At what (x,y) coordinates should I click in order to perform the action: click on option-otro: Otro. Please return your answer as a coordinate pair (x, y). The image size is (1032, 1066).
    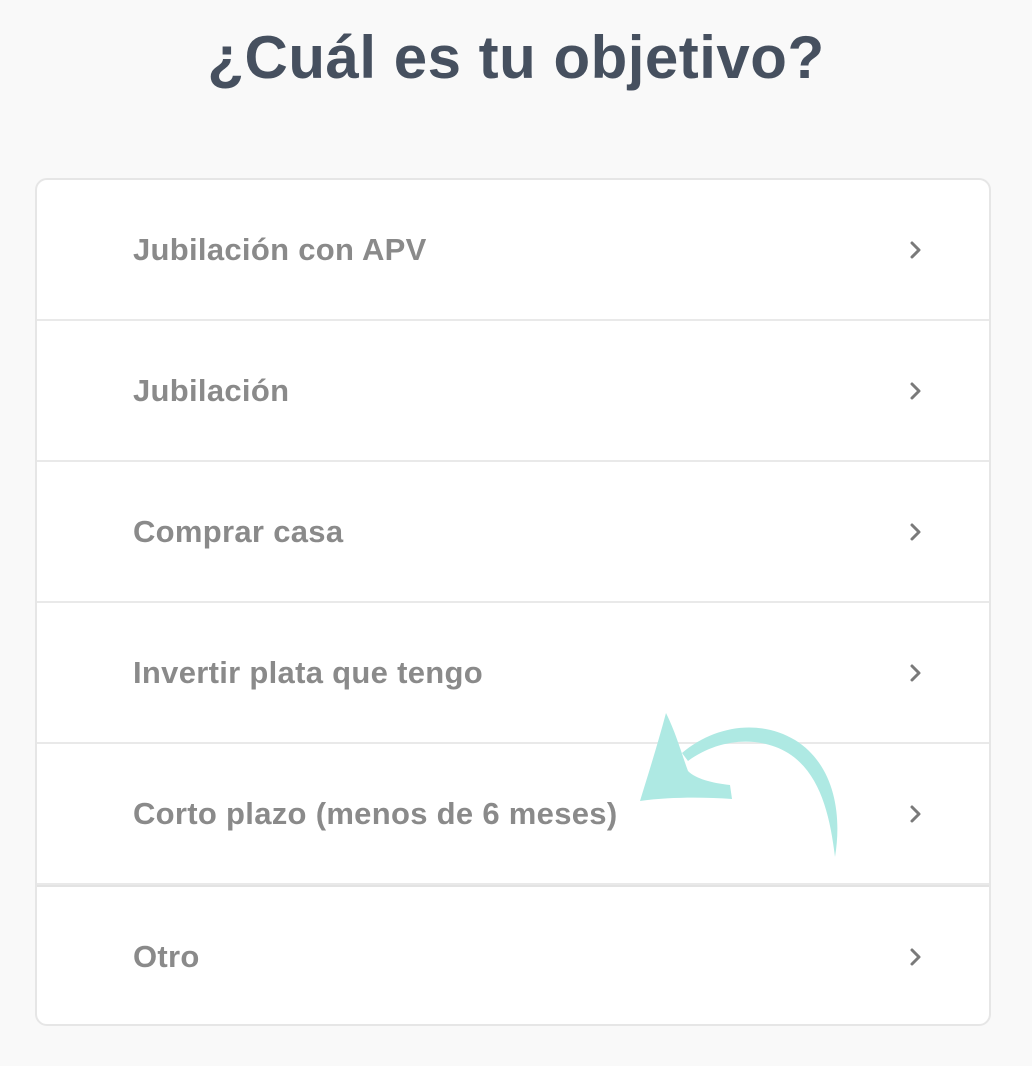
    Looking at the image, I should click on (513, 954).